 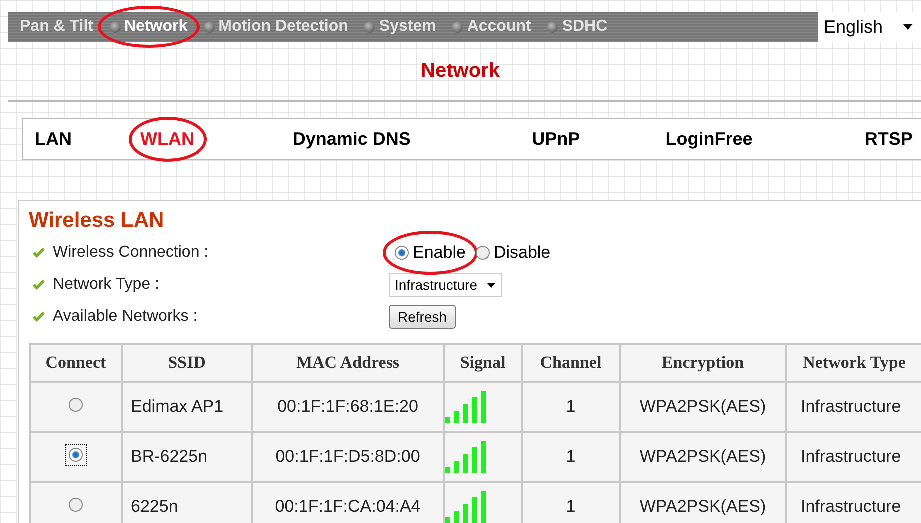 I want to click on radio-label: Disable, so click(x=522, y=253).